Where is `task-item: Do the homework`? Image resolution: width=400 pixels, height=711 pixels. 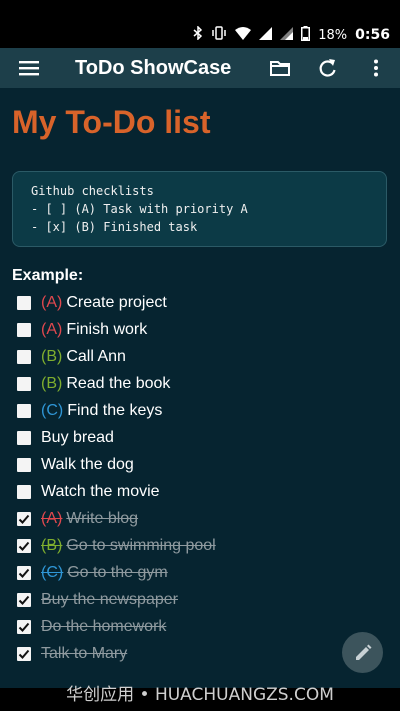
task-item: Do the homework is located at coordinates (202, 626).